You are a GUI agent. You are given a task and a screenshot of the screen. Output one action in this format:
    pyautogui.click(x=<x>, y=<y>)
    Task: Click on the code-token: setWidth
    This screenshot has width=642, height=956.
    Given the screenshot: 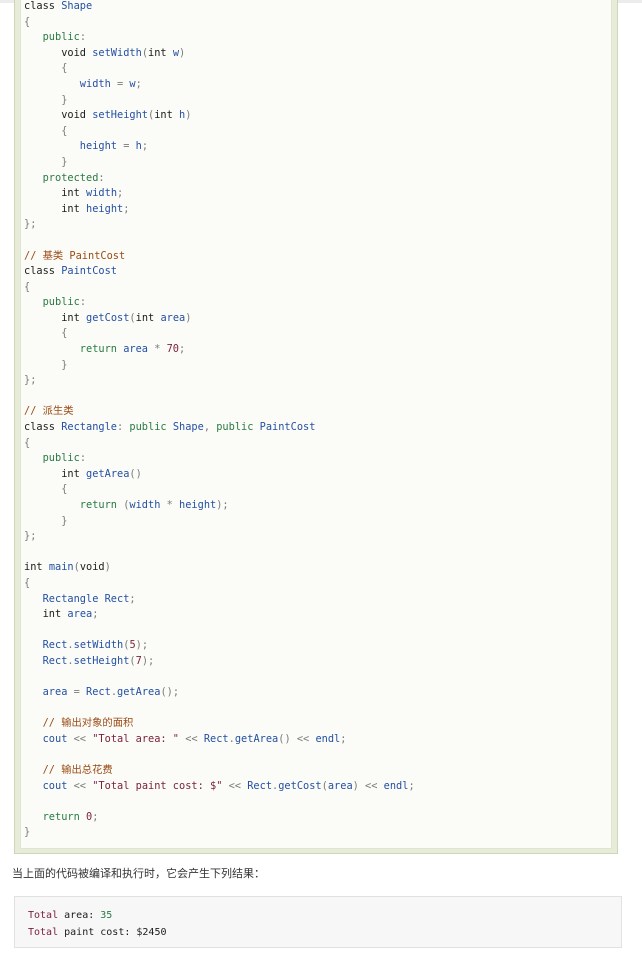 What is the action you would take?
    pyautogui.click(x=117, y=52)
    